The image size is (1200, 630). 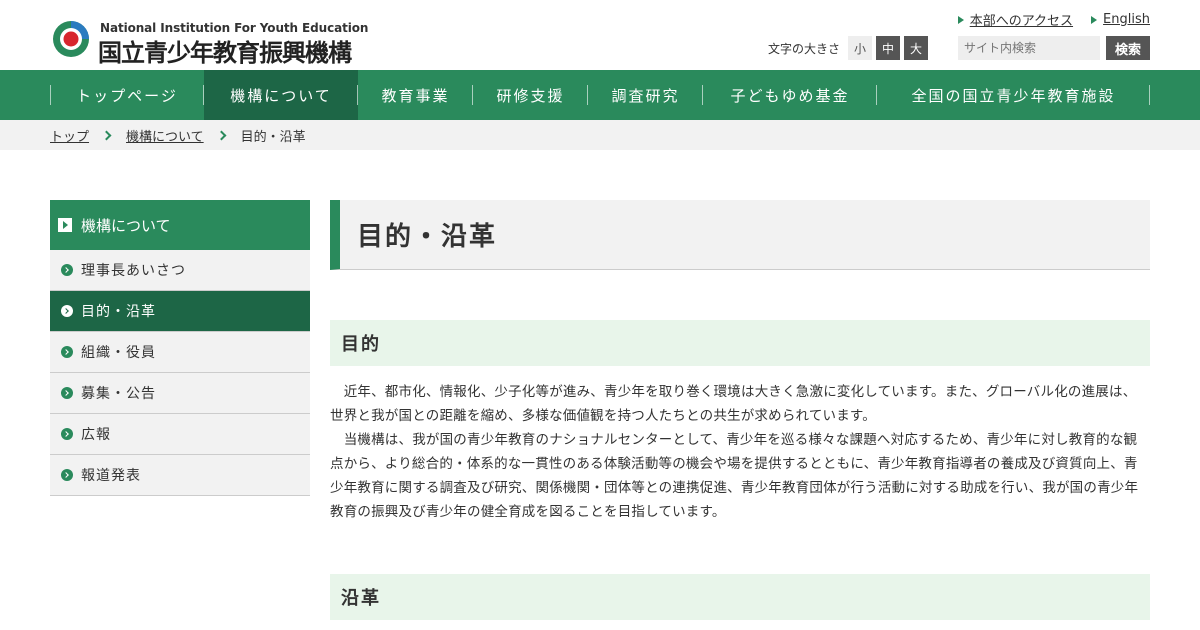 What do you see at coordinates (126, 225) in the screenshot?
I see `sidebar-heading-label: 機構について` at bounding box center [126, 225].